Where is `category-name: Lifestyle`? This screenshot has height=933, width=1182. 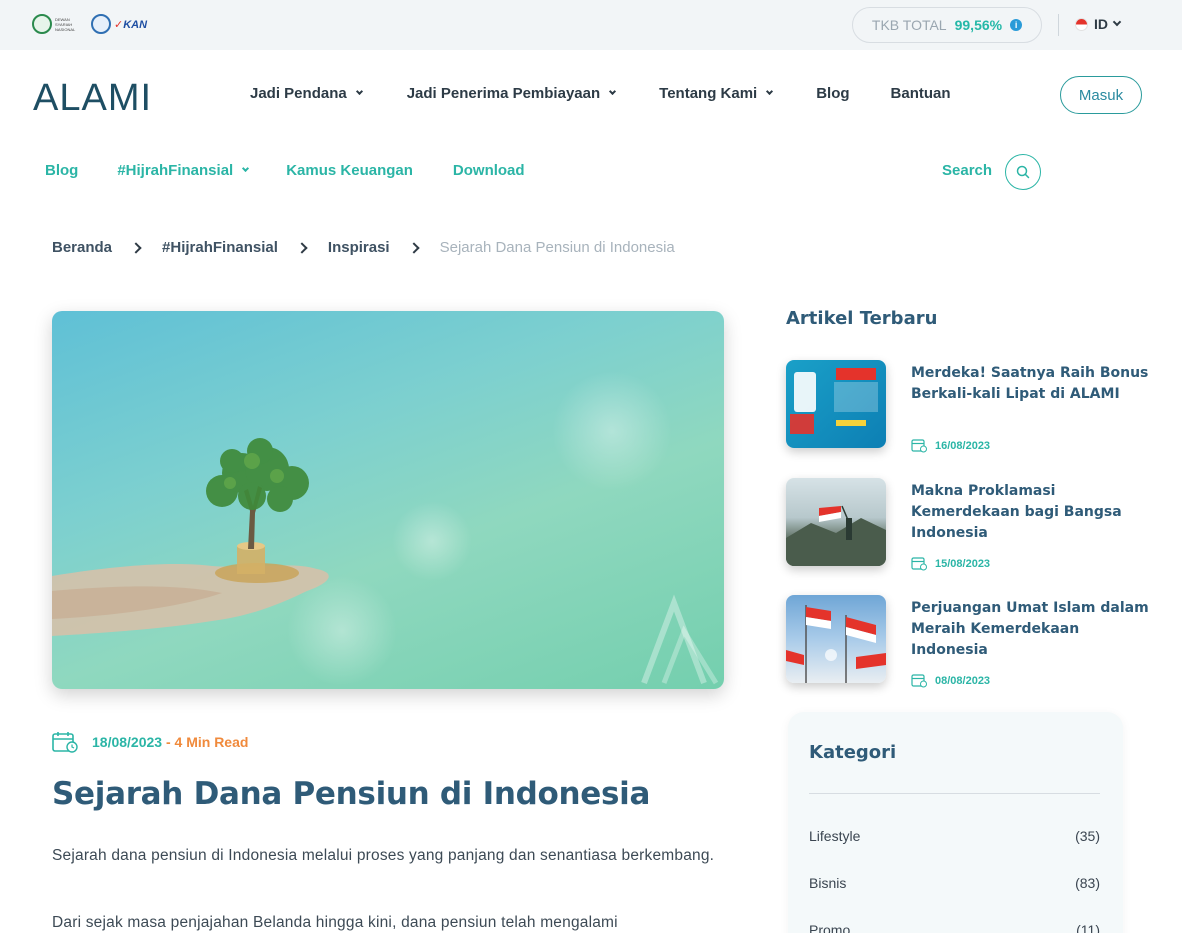
category-name: Lifestyle is located at coordinates (835, 836).